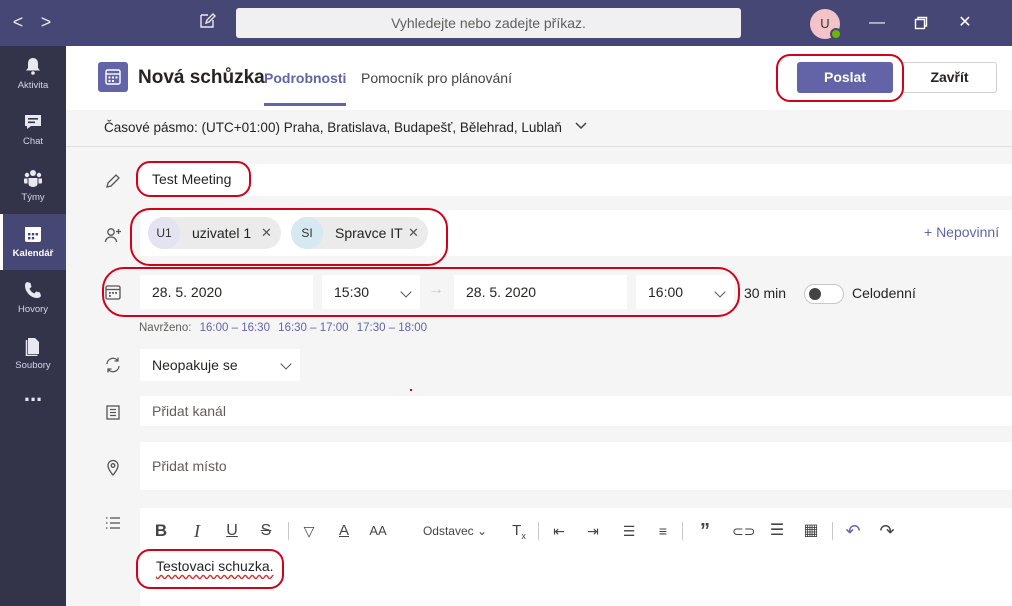 The height and width of the screenshot is (606, 1012). What do you see at coordinates (921, 23) in the screenshot?
I see `restore-icon` at bounding box center [921, 23].